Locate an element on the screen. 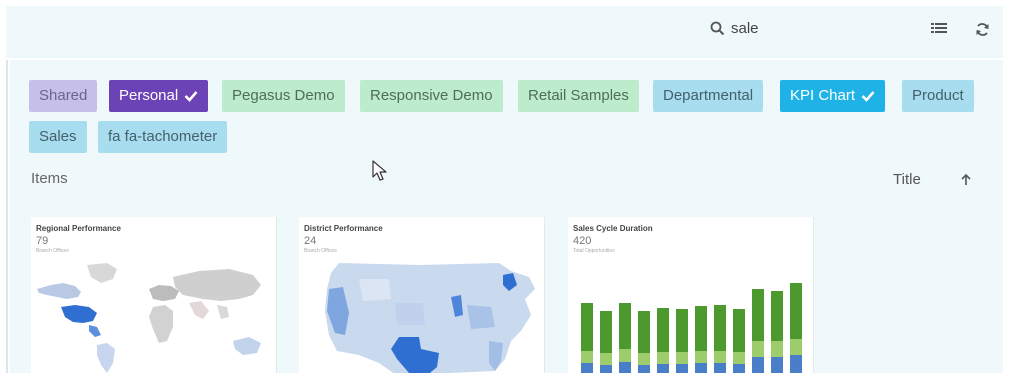 Image resolution: width=1009 pixels, height=373 pixels. search-box: sale is located at coordinates (734, 28).